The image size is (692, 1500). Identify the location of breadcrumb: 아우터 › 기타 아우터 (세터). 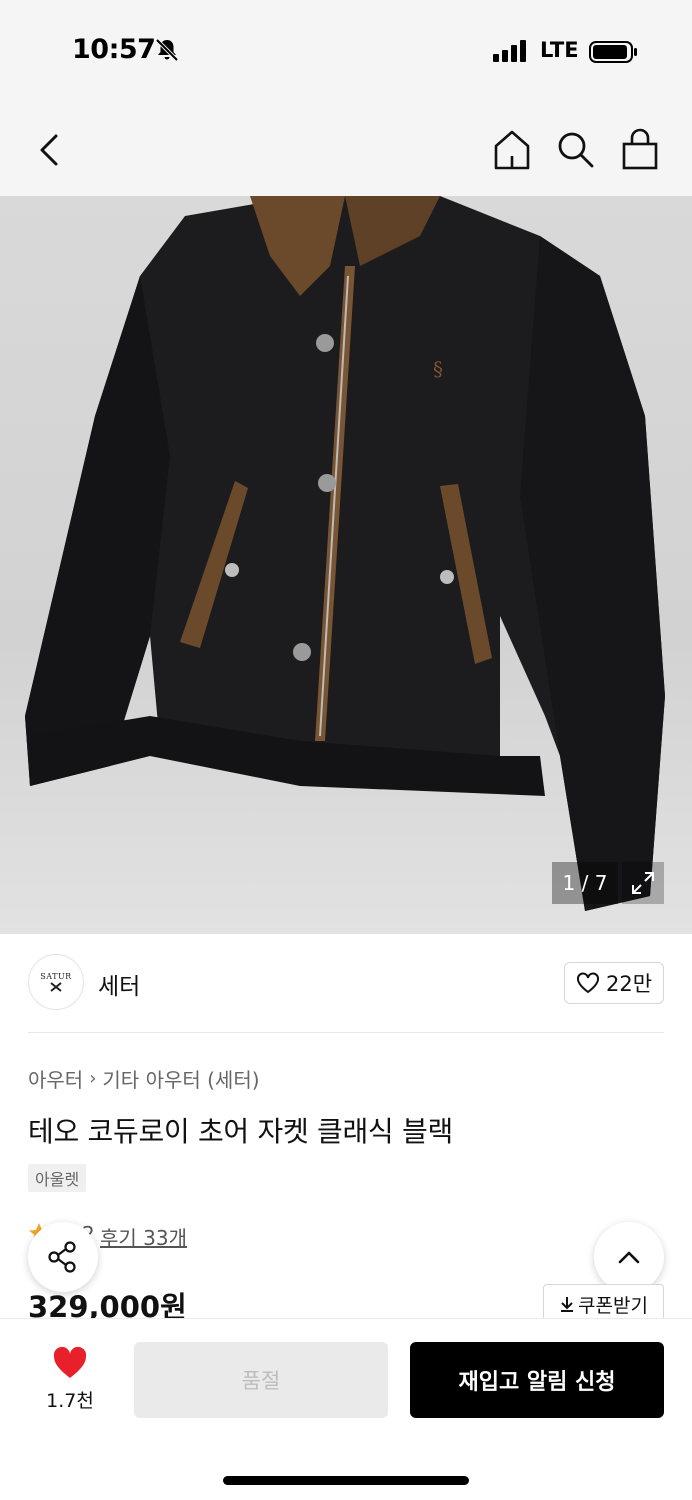
(144, 1078).